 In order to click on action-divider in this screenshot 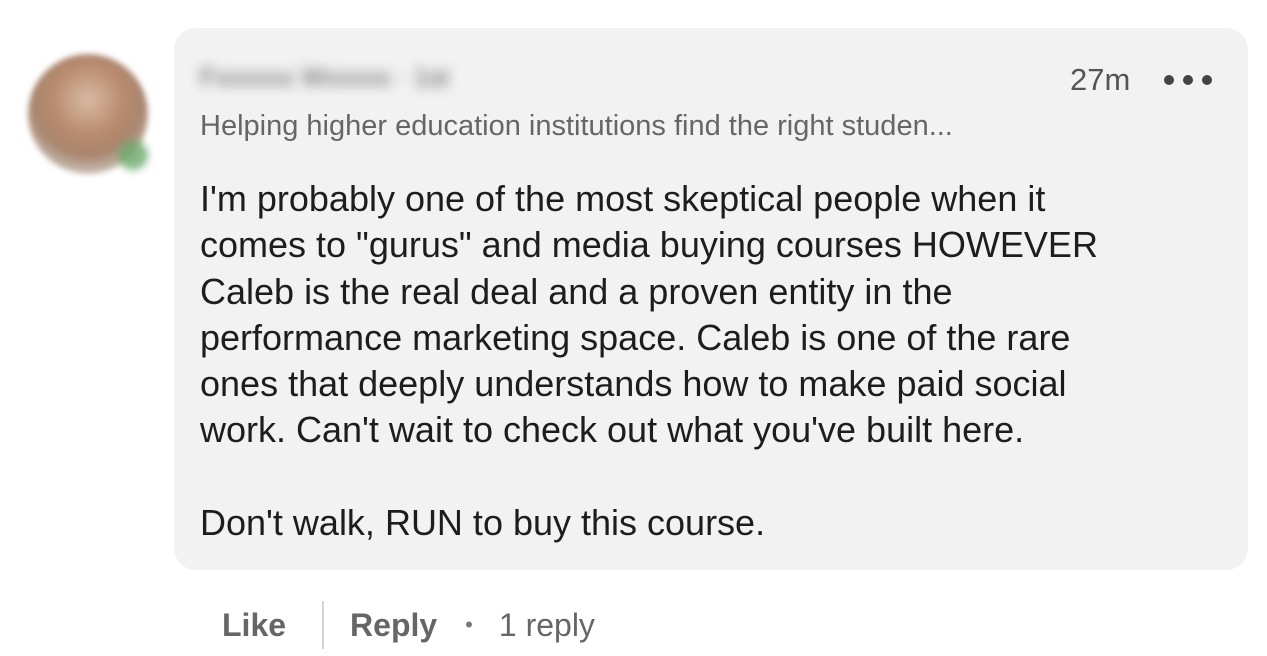, I will do `click(323, 625)`.